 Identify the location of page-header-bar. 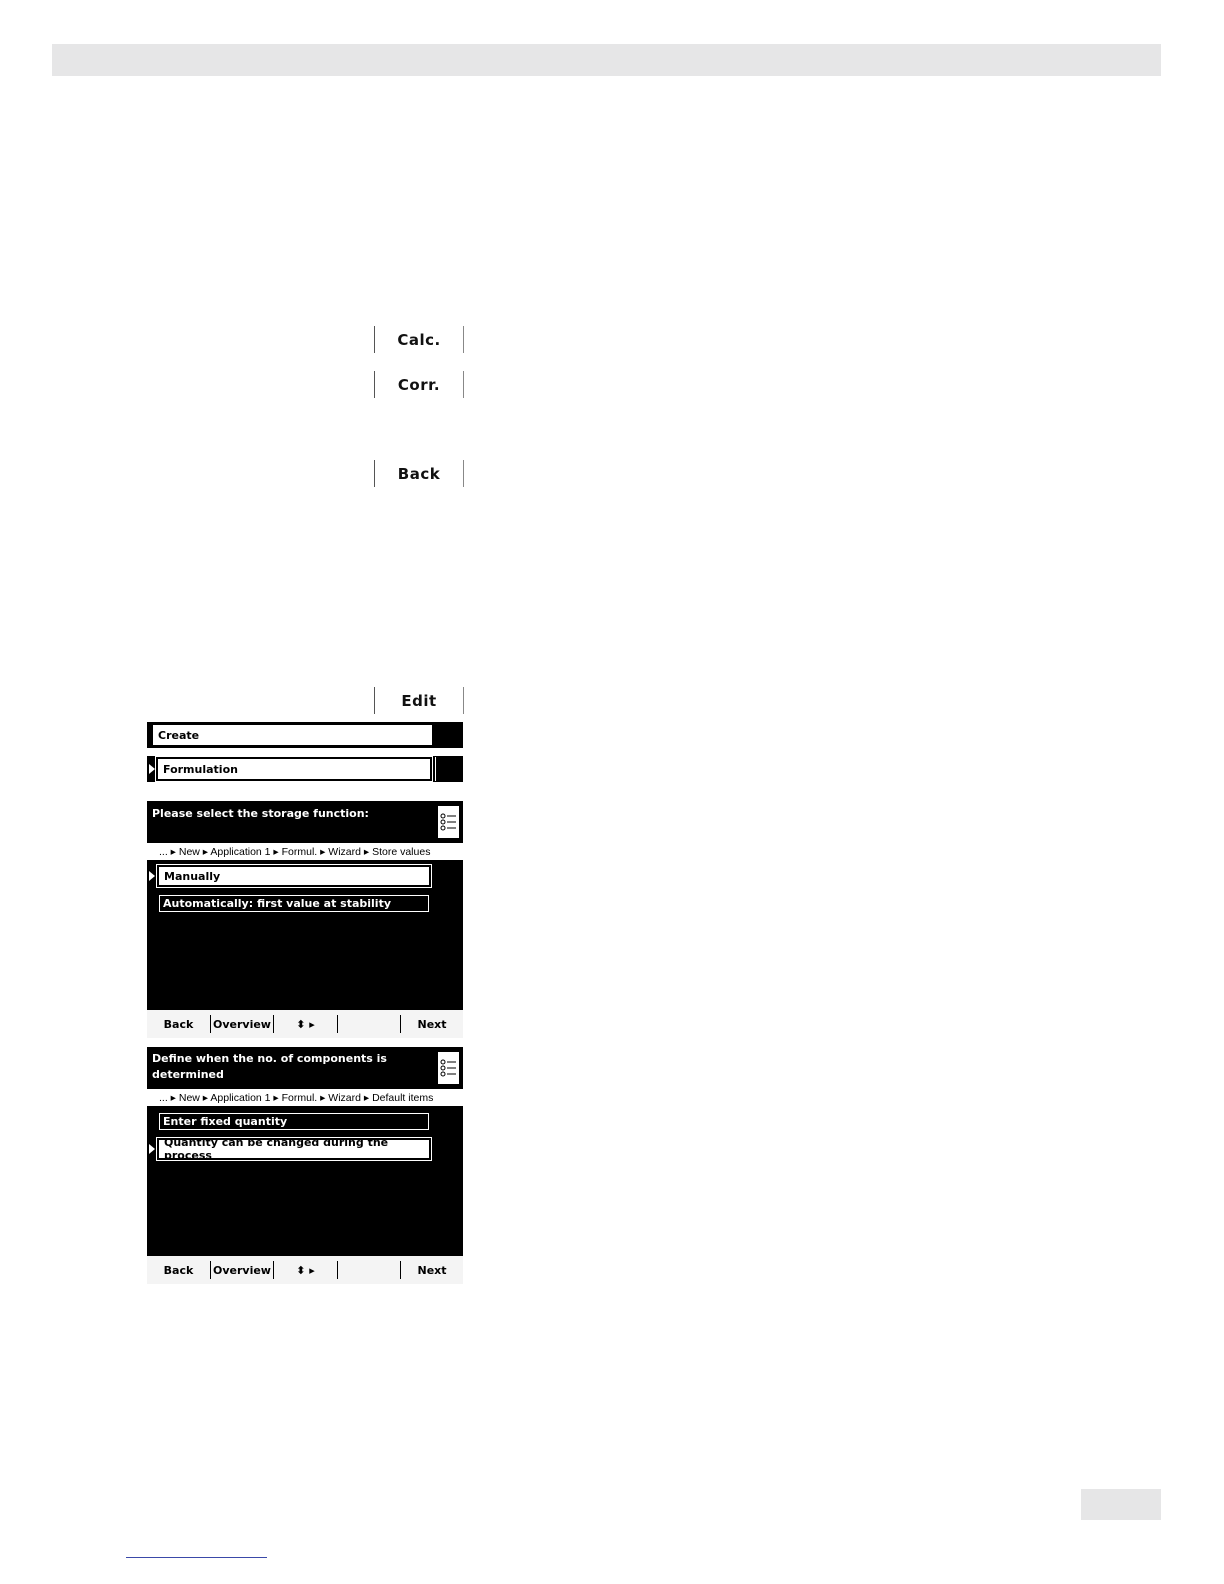
(606, 60).